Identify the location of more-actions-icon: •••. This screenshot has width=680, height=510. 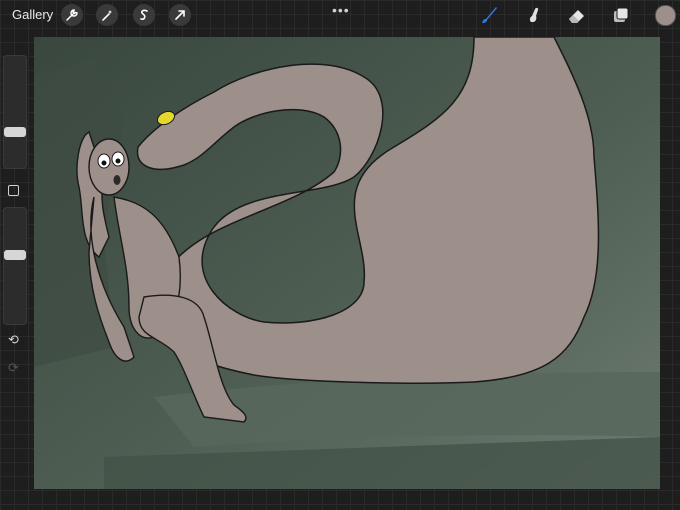
(341, 10).